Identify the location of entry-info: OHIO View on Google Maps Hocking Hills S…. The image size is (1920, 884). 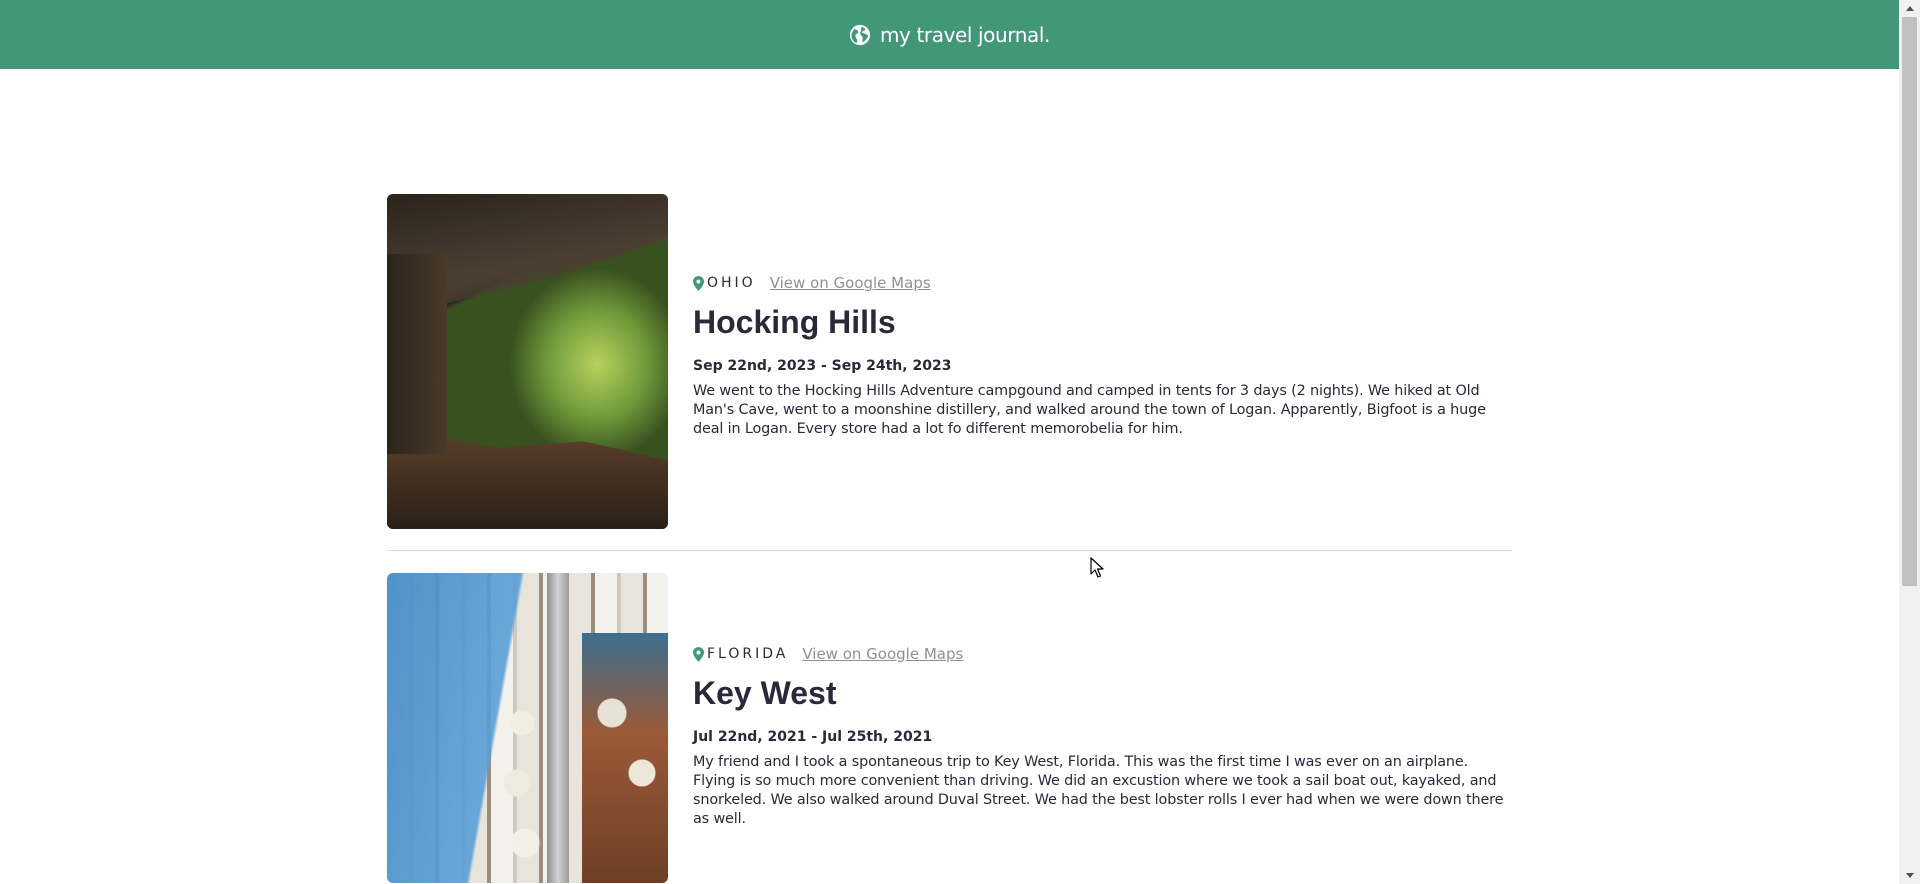
(1103, 316).